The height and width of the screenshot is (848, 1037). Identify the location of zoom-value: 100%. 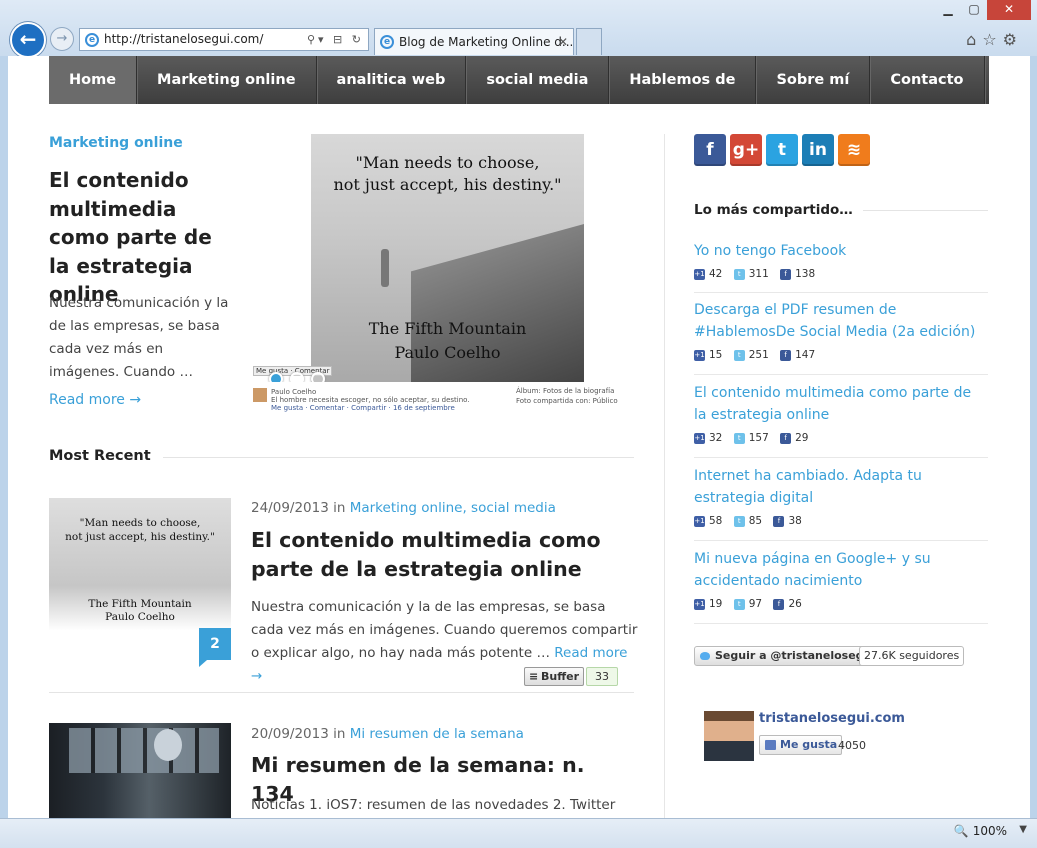
(989, 831).